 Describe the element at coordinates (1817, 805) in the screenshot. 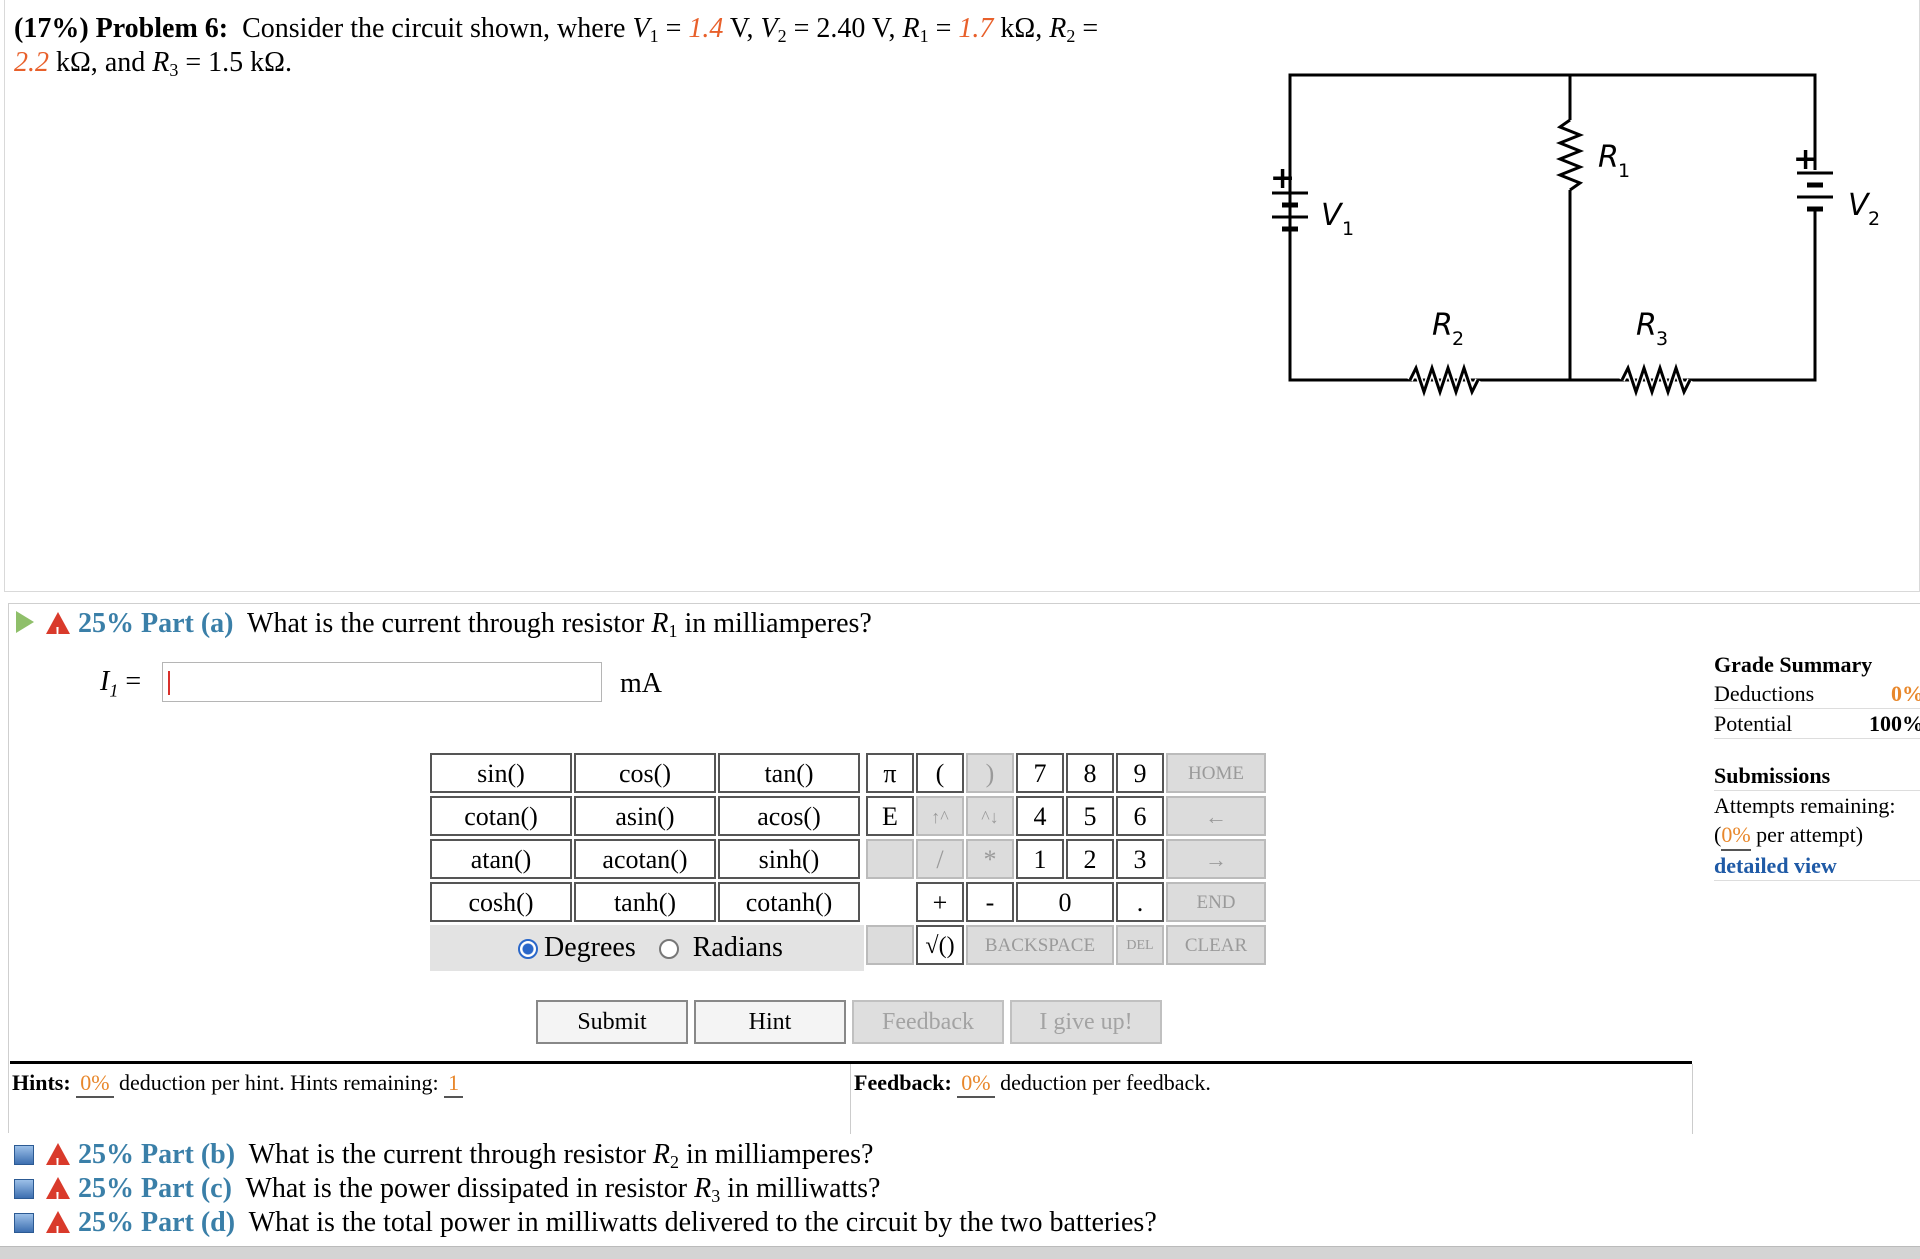

I see `attempts-label: Attempts remaining:` at that location.